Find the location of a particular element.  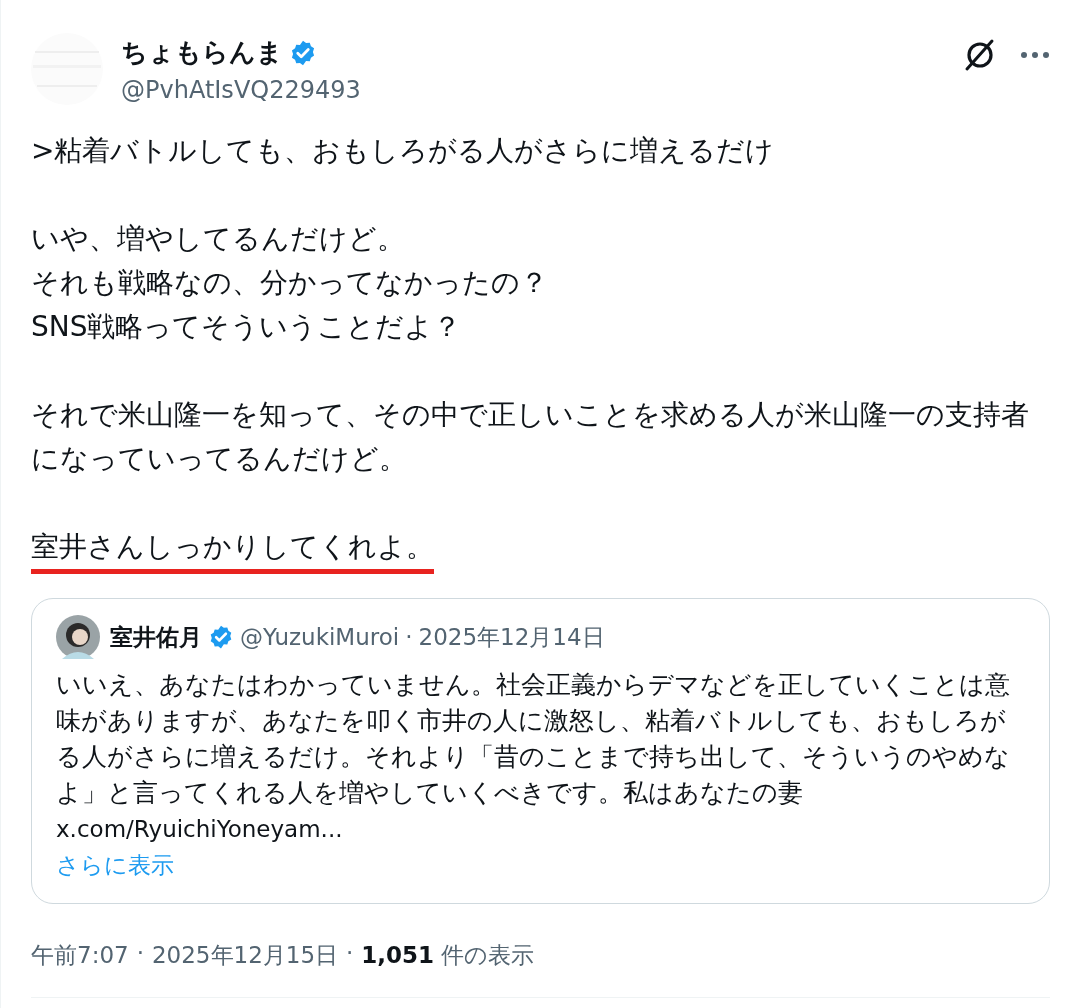

quoted-tweet-text: いいえ、あなたはわかっていません。社会正義からデマなどを正していくことは意味がありますが、あなたを叩く市井の人に激怒し、粘着バトルしても、おもしろがる人がさらに増えるだけ。それより「昔のことまで持ち出して、そういうのやめなよ」と言ってくれる人を増やしていくべきです。私はあなたの妻 is located at coordinates (533, 739).